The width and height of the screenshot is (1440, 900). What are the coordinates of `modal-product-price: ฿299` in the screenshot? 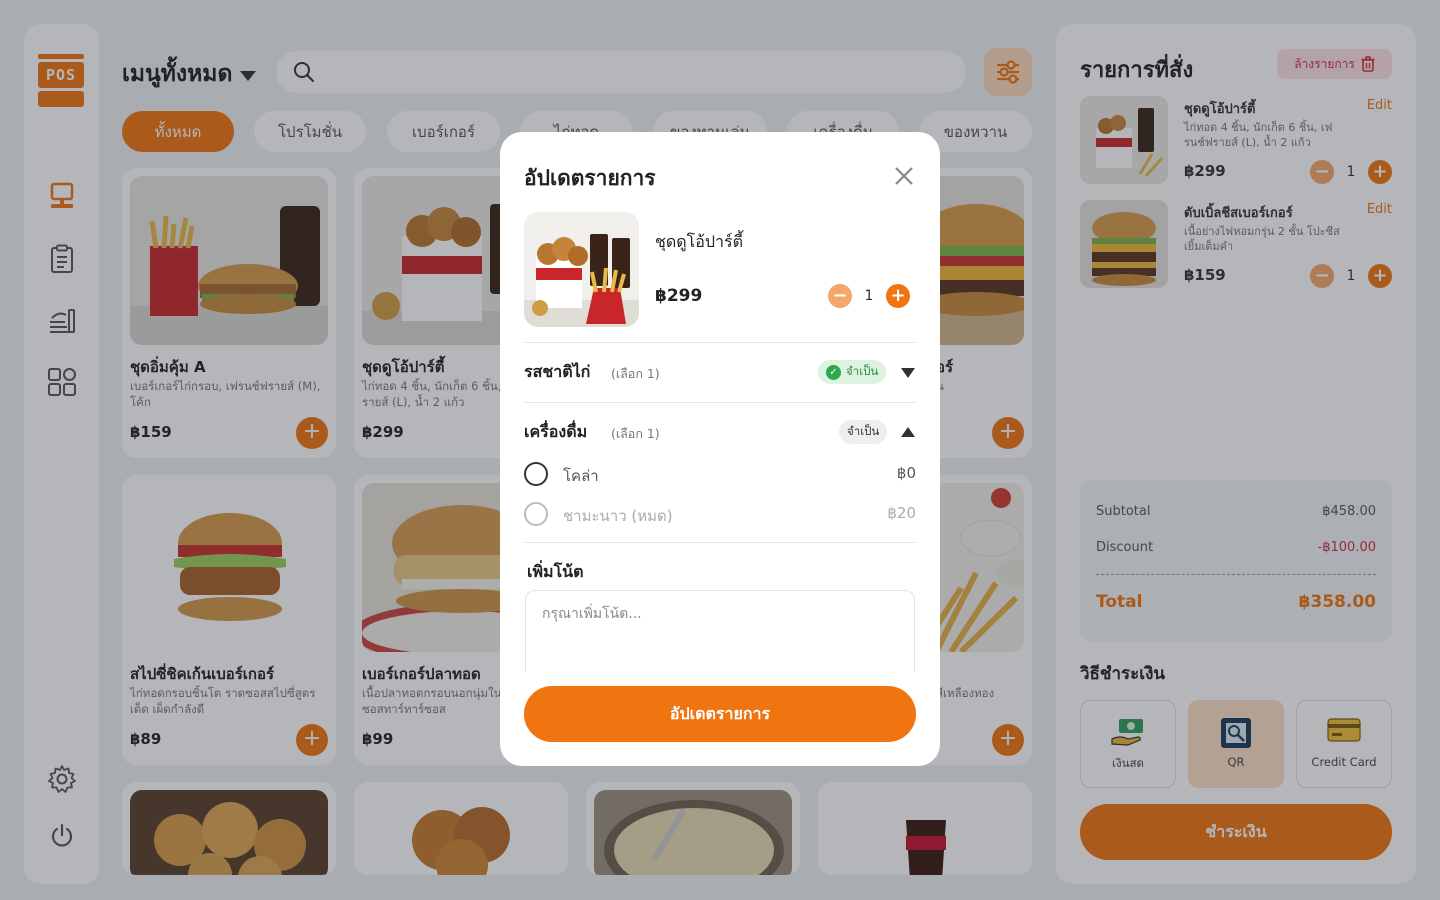 It's located at (679, 296).